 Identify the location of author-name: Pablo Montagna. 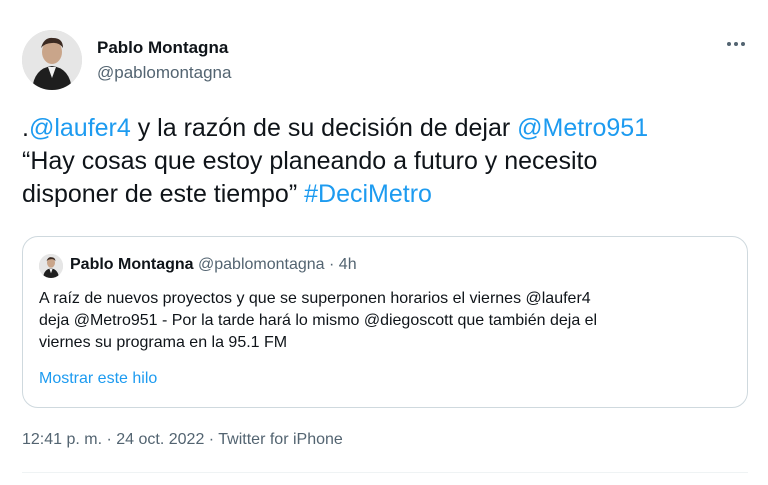
(162, 48).